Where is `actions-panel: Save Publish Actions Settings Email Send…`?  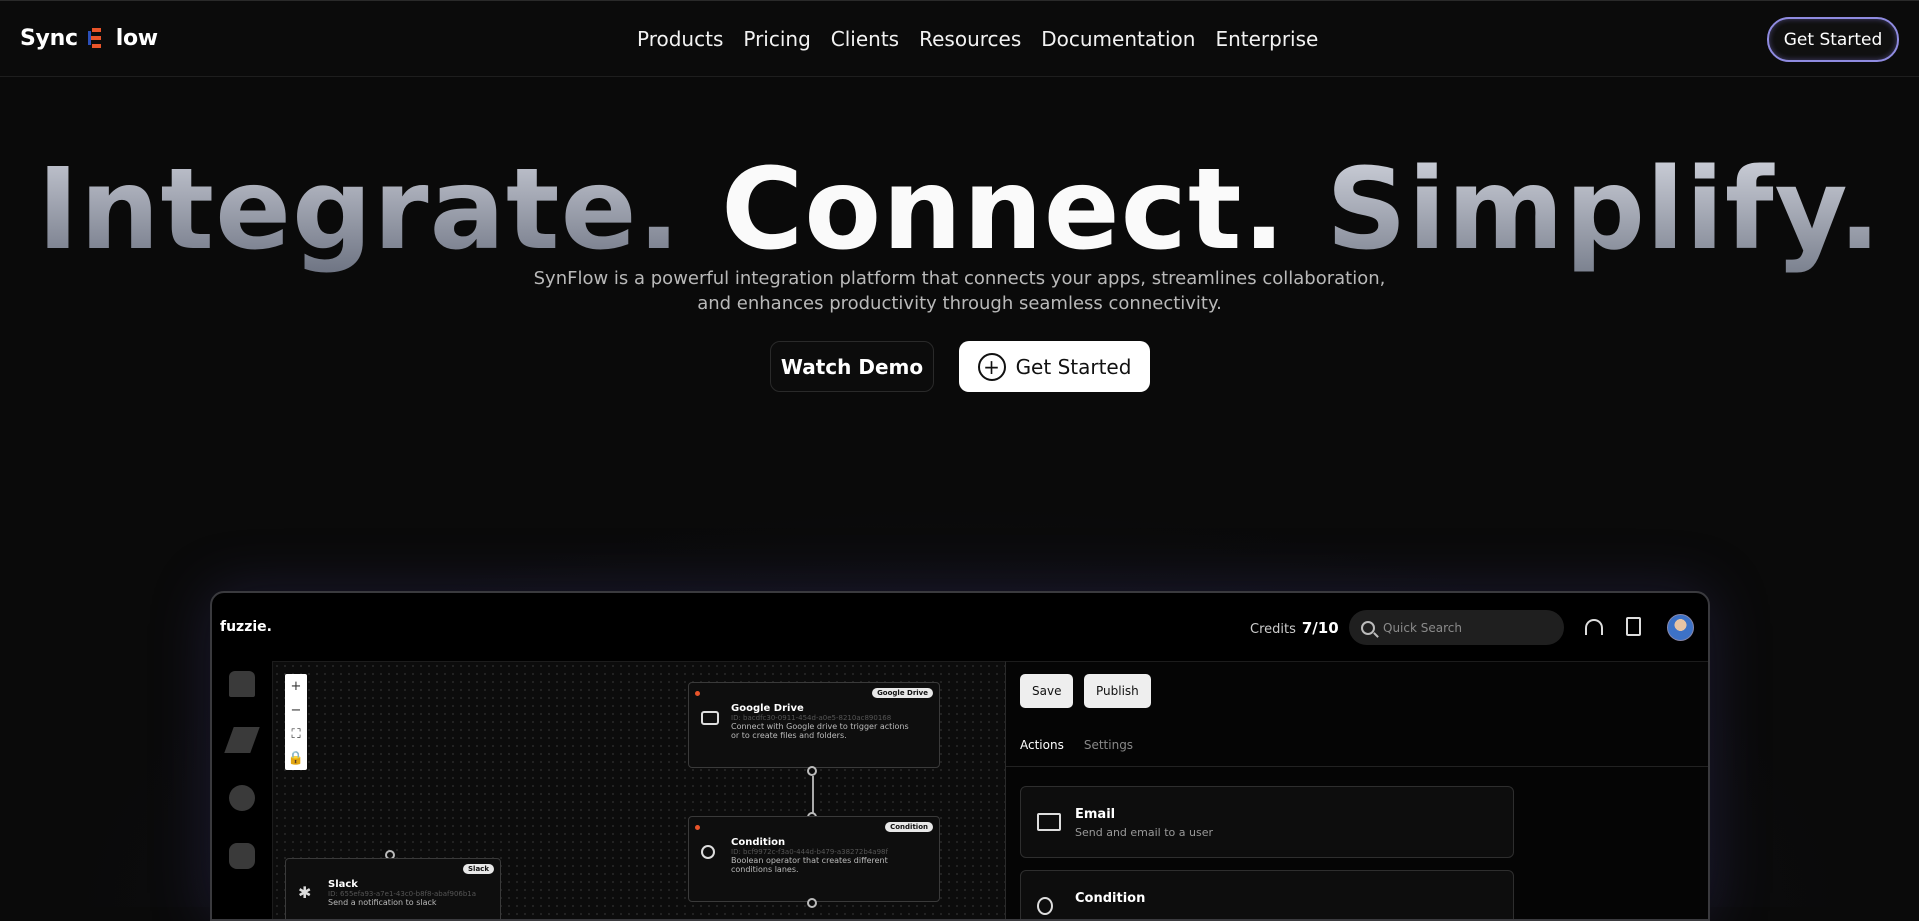 actions-panel: Save Publish Actions Settings Email Send… is located at coordinates (1356, 790).